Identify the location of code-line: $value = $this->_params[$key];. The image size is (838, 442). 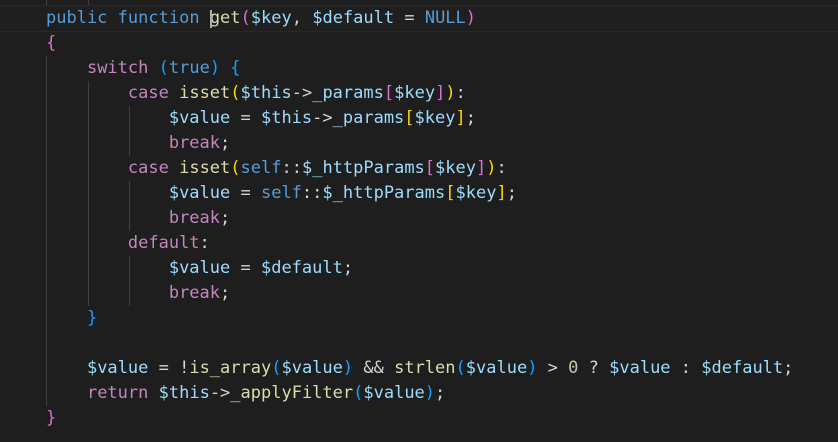
(419, 118).